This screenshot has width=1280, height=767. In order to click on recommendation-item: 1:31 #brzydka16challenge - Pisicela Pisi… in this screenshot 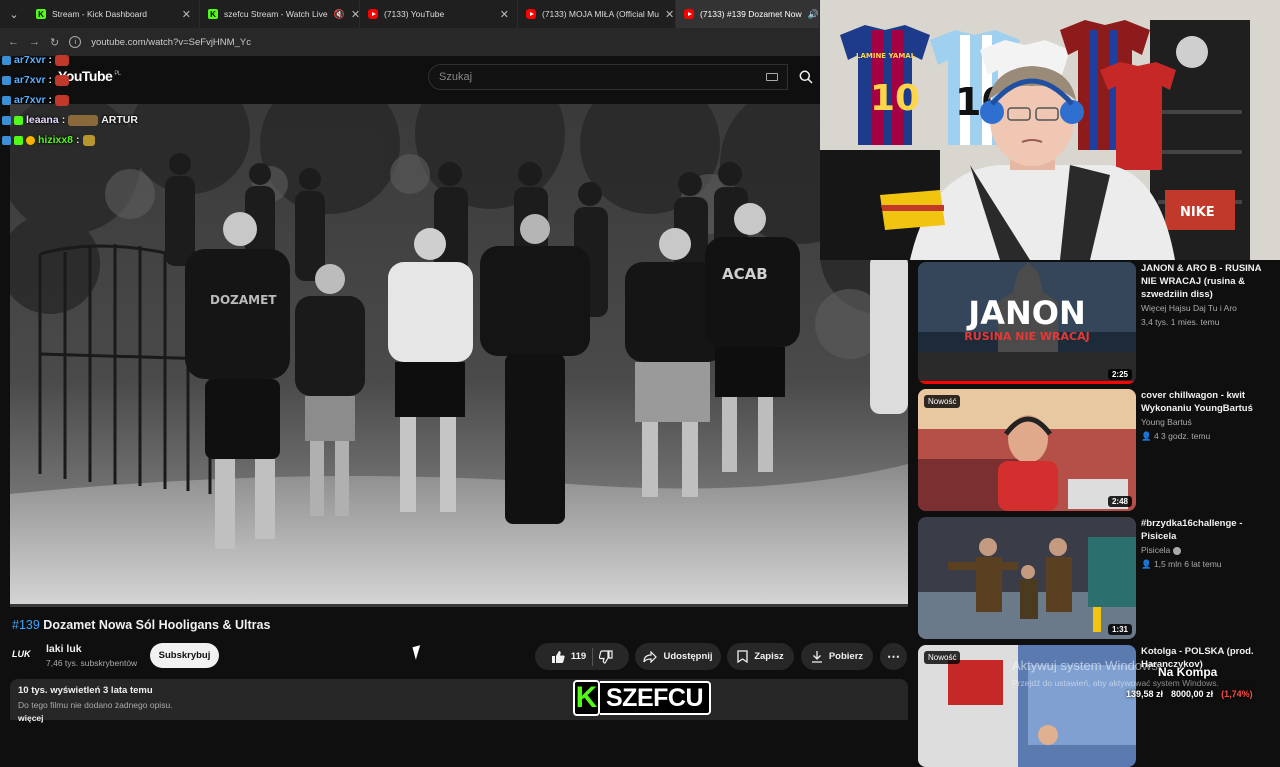, I will do `click(1099, 577)`.